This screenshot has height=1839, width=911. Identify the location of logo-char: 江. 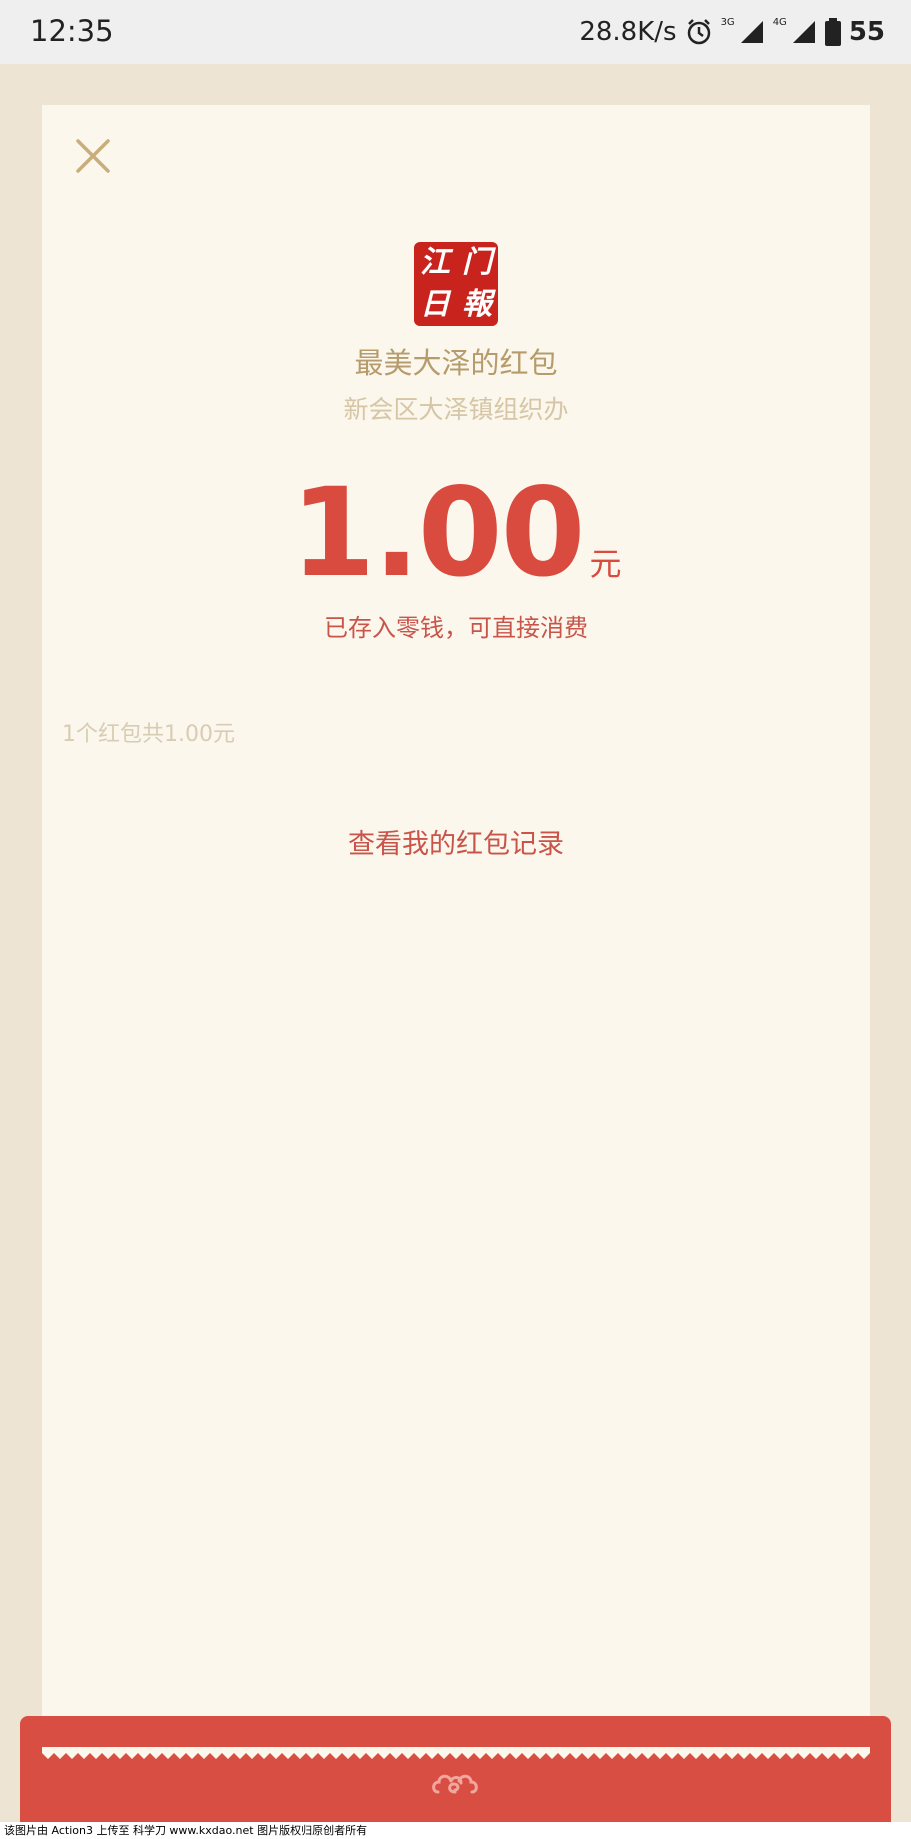
(435, 262).